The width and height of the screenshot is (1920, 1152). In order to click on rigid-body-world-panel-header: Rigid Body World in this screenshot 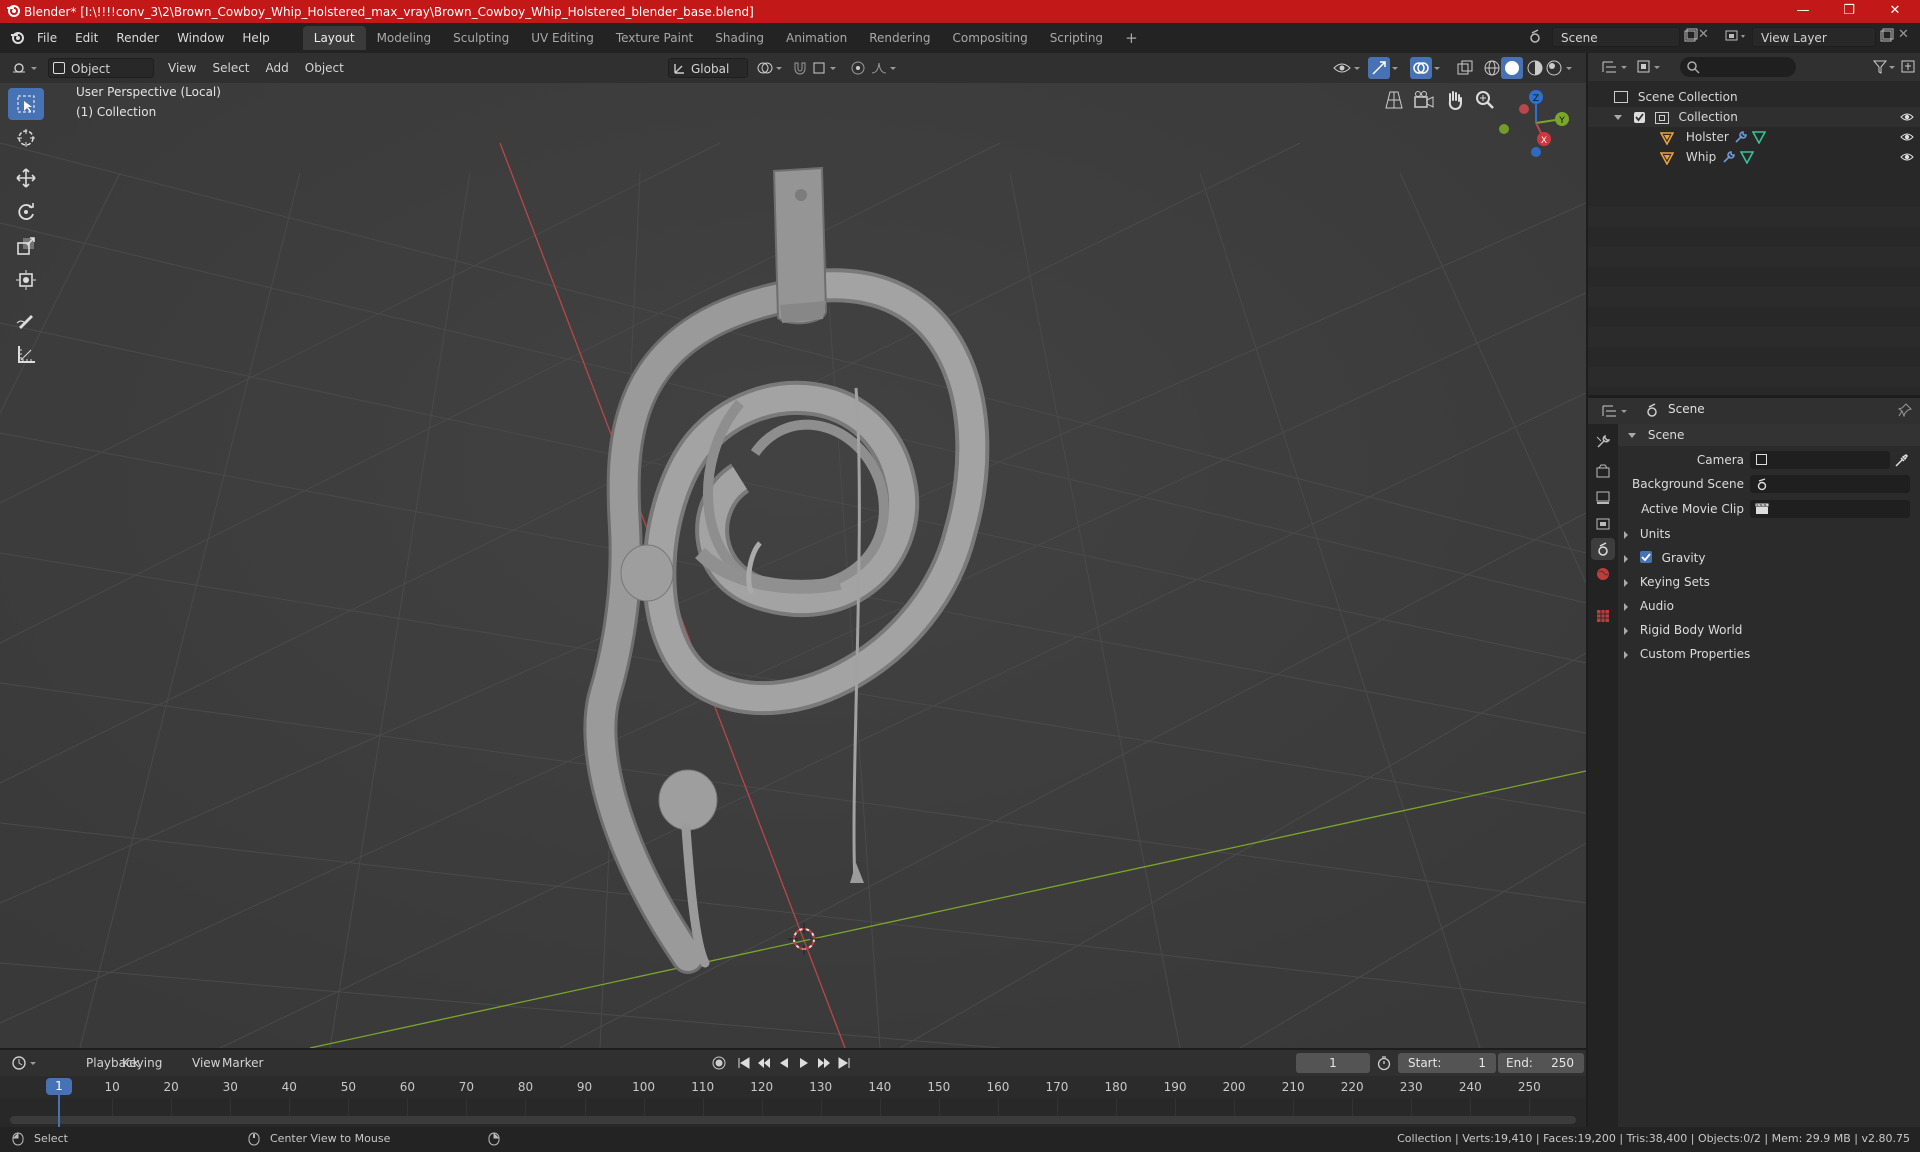, I will do `click(1772, 630)`.